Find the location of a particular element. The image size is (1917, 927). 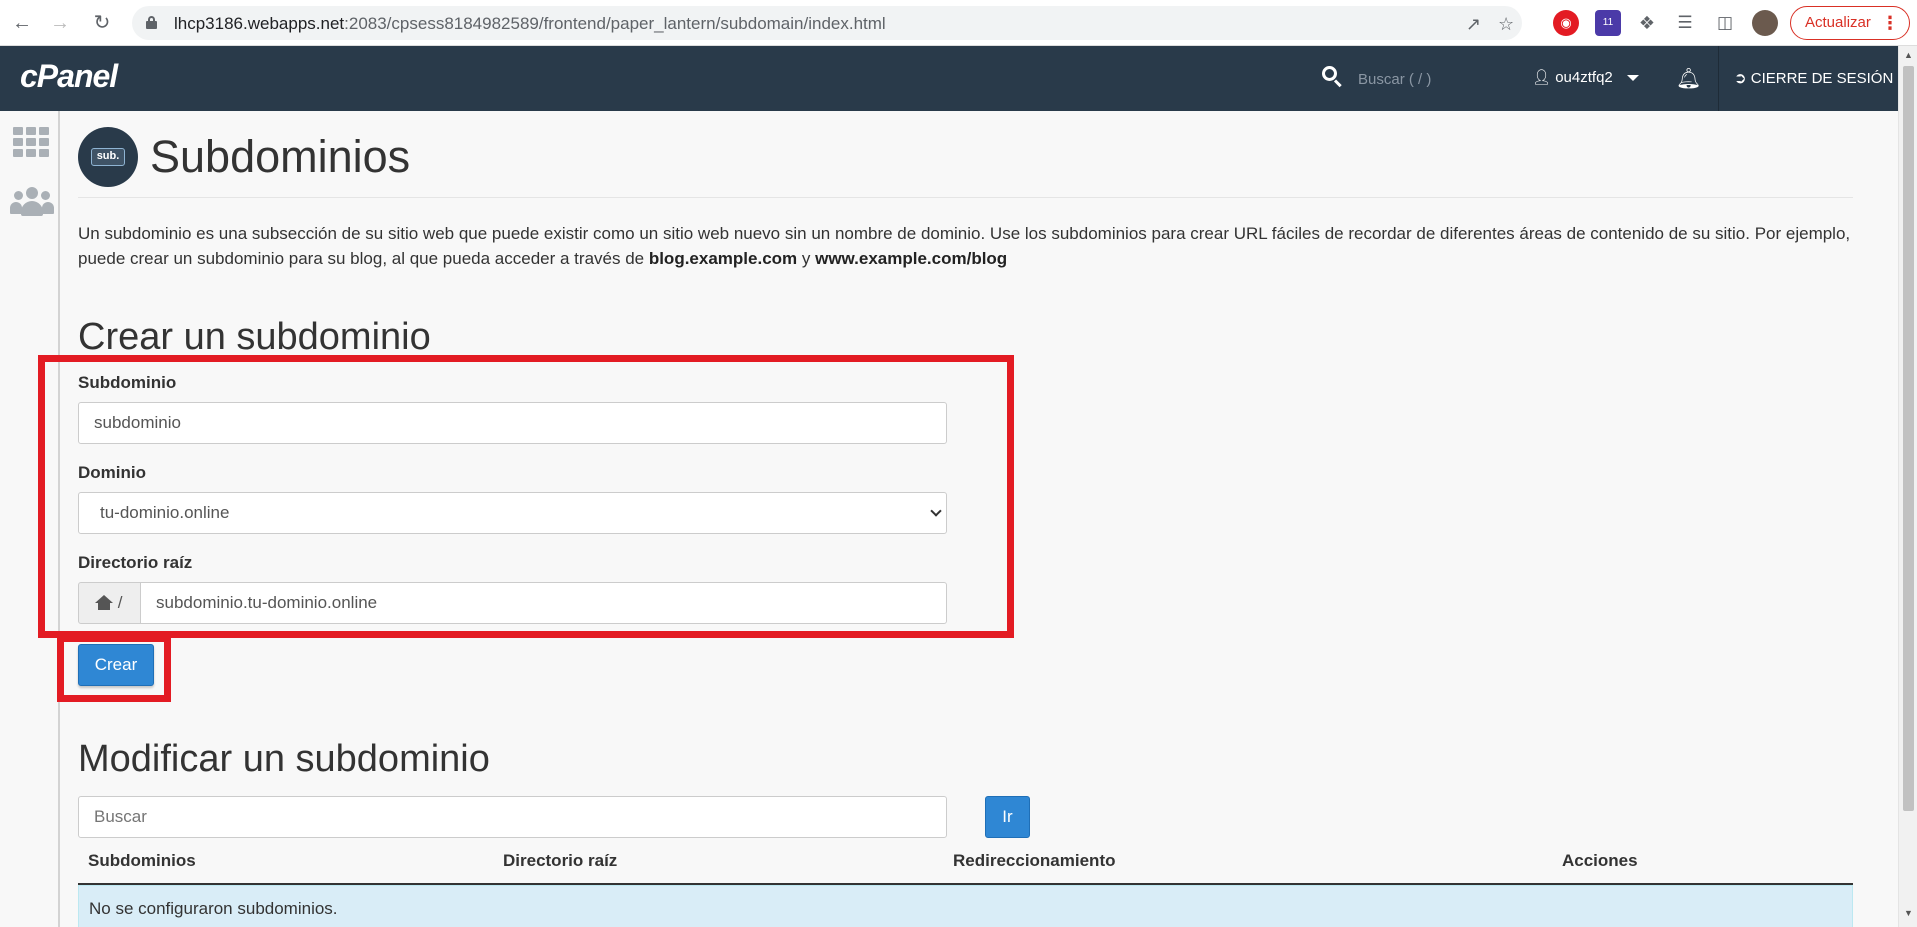

puzzle-icon: ❖ is located at coordinates (1647, 23).